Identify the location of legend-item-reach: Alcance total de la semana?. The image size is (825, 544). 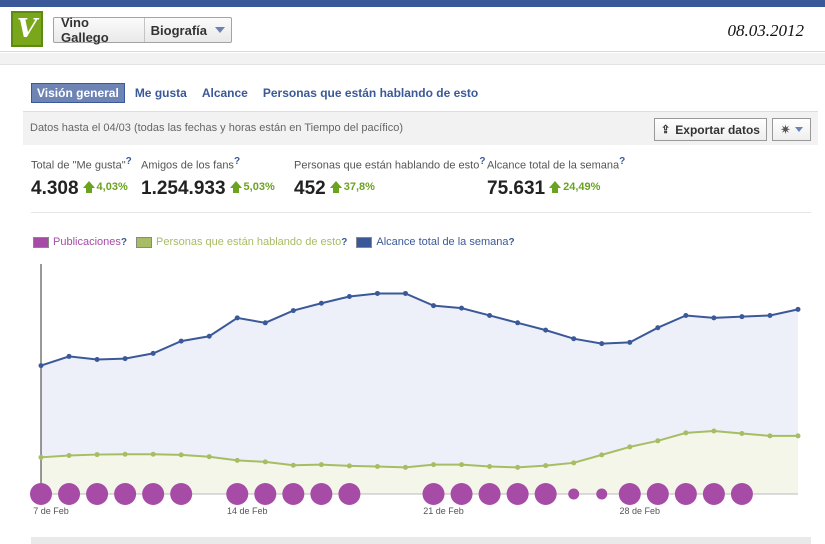
(435, 242).